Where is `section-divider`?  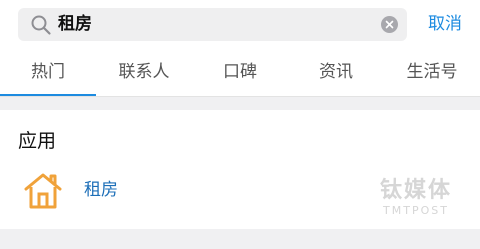
section-divider is located at coordinates (240, 103).